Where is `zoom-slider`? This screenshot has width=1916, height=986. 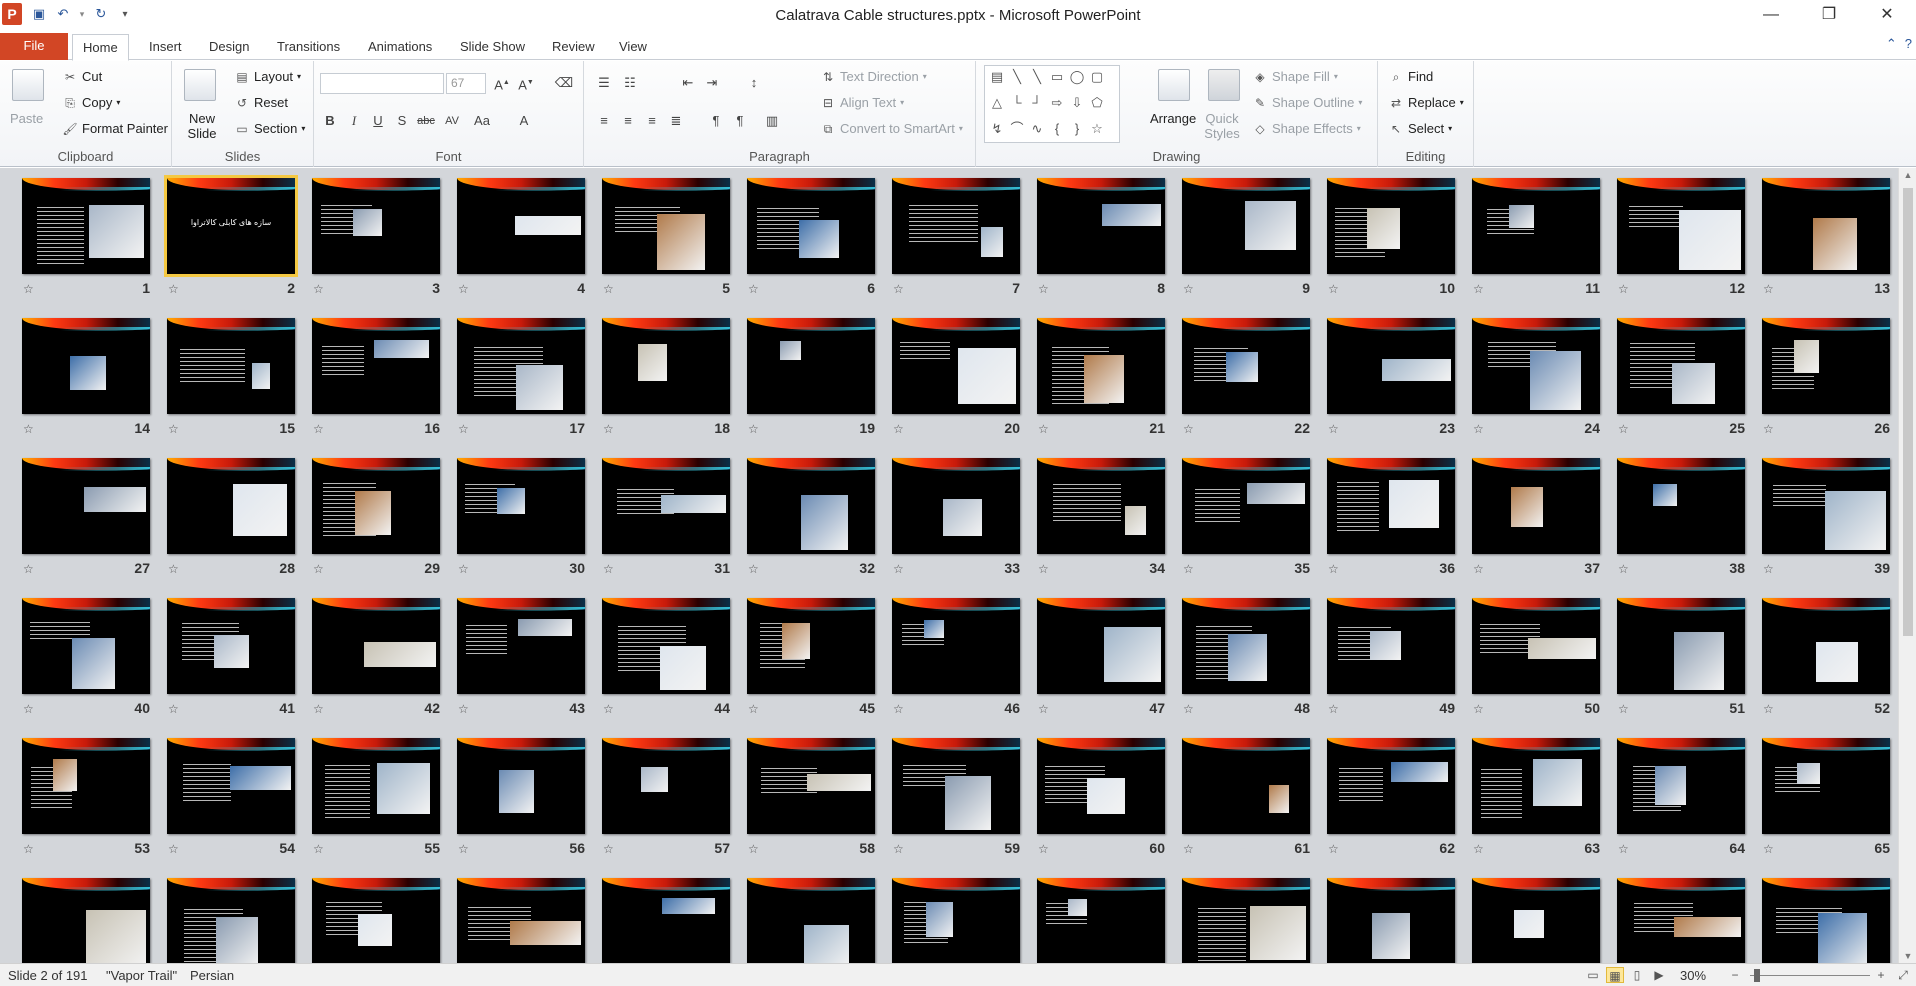
zoom-slider is located at coordinates (1810, 975).